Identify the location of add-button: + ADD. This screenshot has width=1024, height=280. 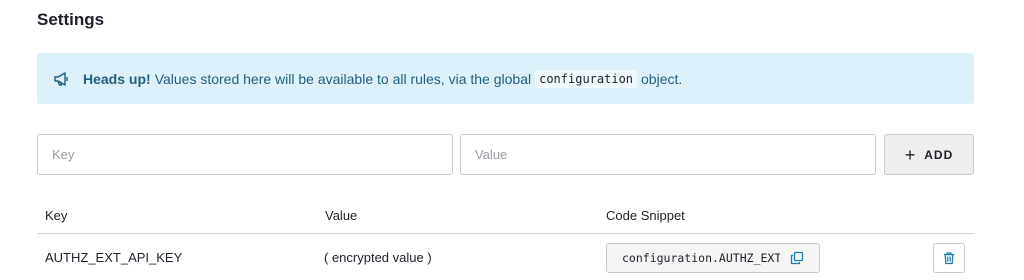
(929, 154).